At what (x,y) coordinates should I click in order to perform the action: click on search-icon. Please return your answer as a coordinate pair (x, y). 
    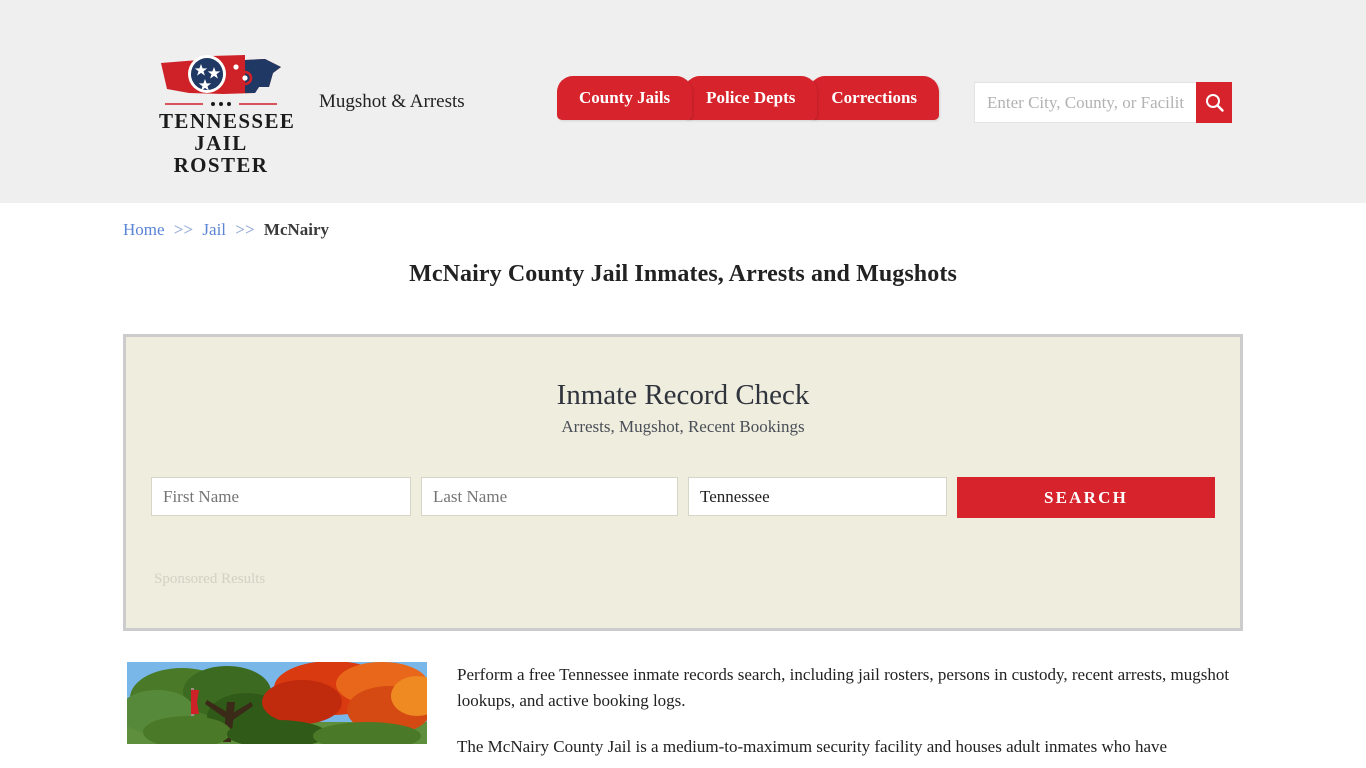
    Looking at the image, I should click on (1214, 103).